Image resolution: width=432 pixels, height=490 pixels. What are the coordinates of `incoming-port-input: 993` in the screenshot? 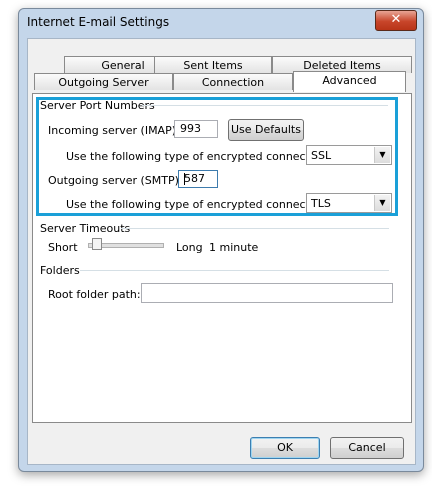 It's located at (196, 129).